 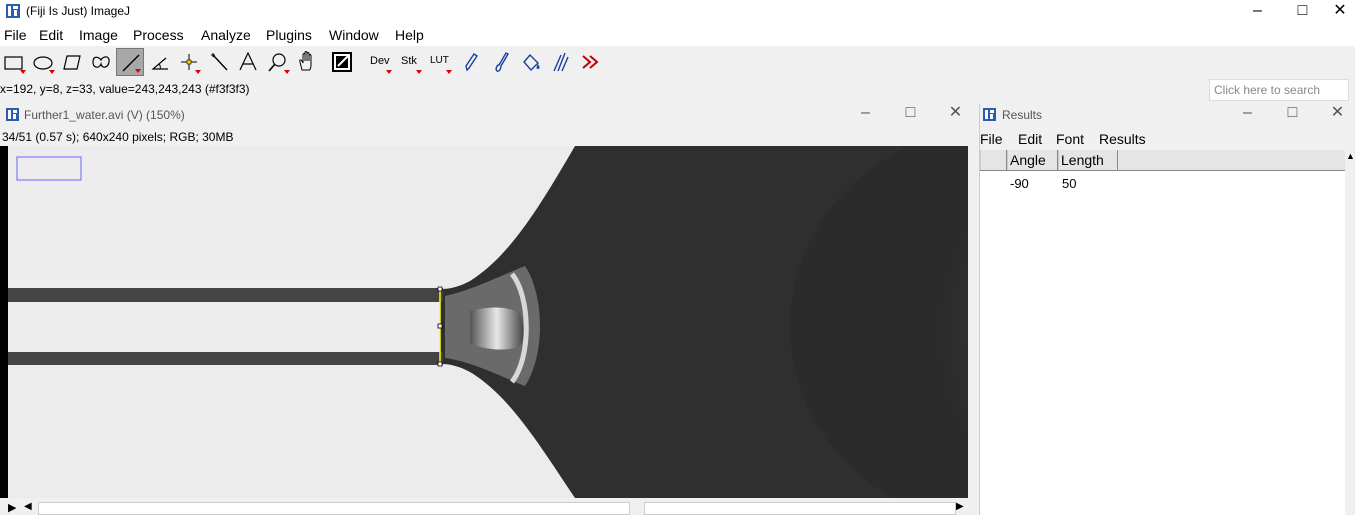 I want to click on results-title: Results, so click(x=1022, y=115).